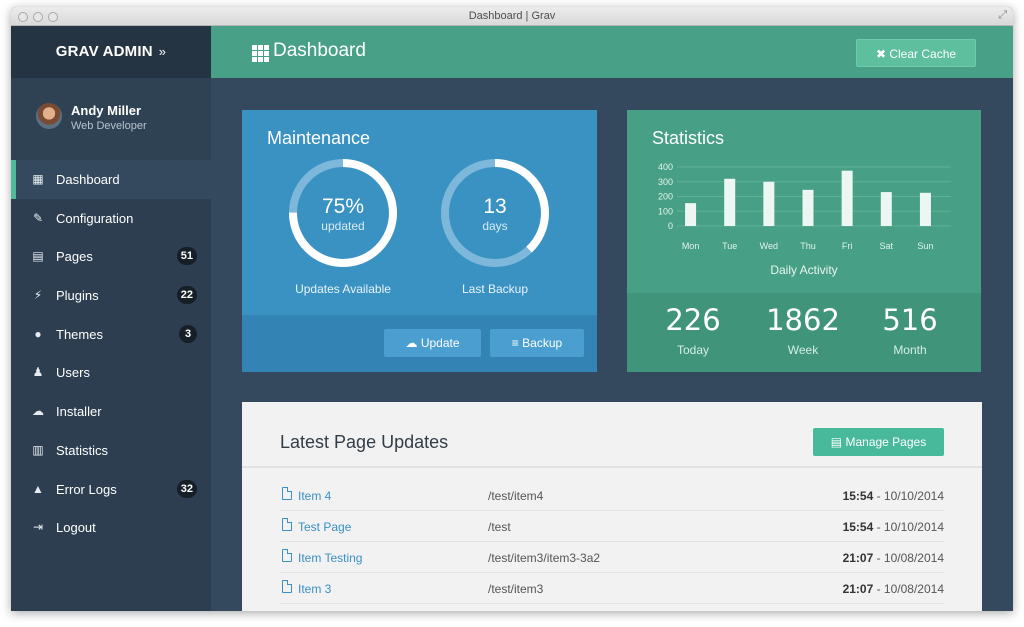 The height and width of the screenshot is (627, 1024). I want to click on chart-bar-thu, so click(808, 207).